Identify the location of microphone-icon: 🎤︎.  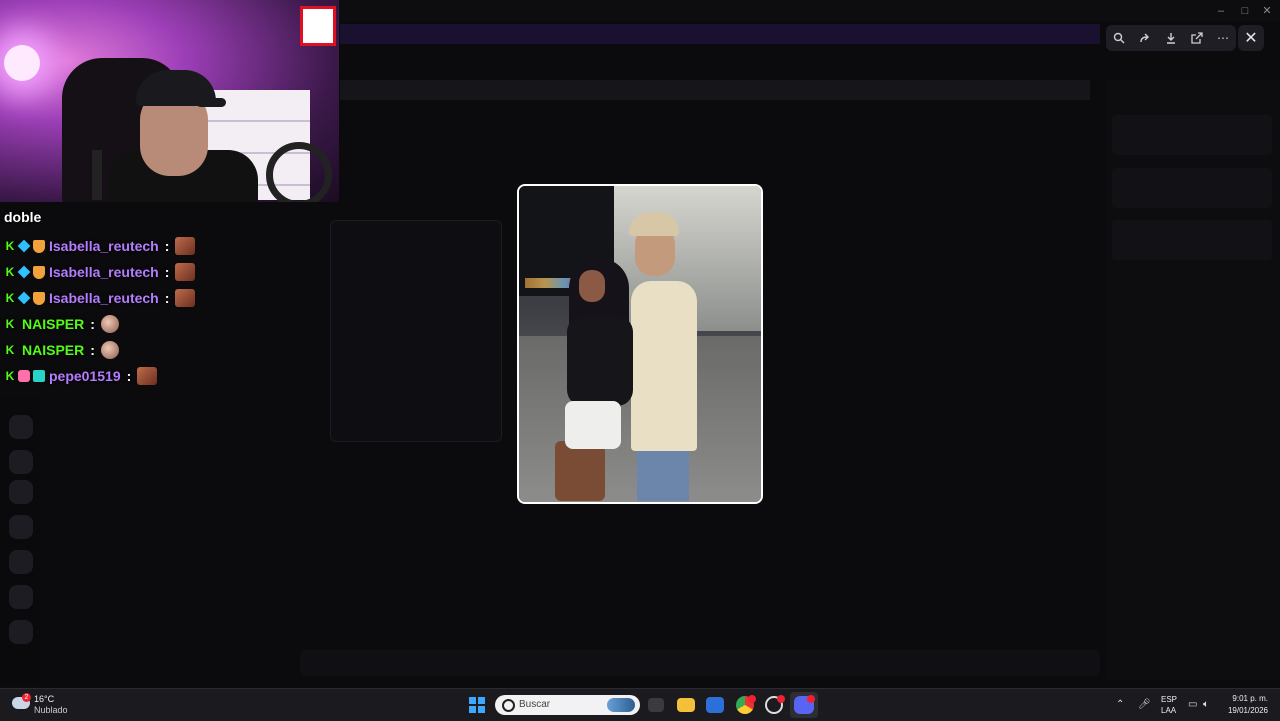
(1144, 704).